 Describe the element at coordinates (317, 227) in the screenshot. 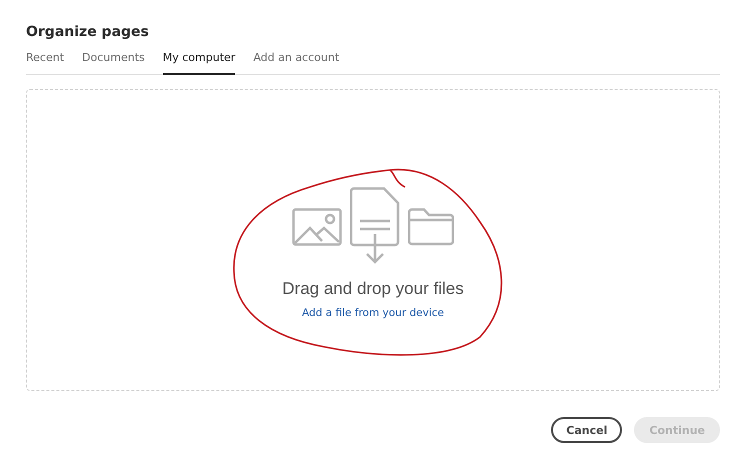

I see `image-icon` at that location.